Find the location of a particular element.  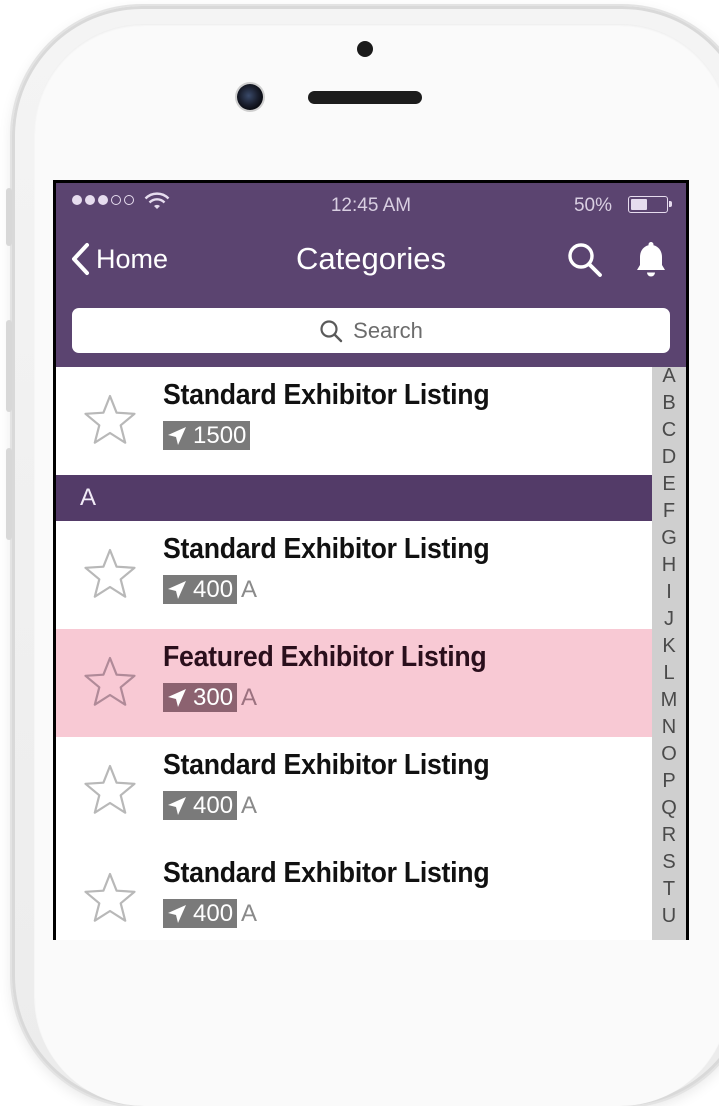

booth-tag: 1500 is located at coordinates (207, 435).